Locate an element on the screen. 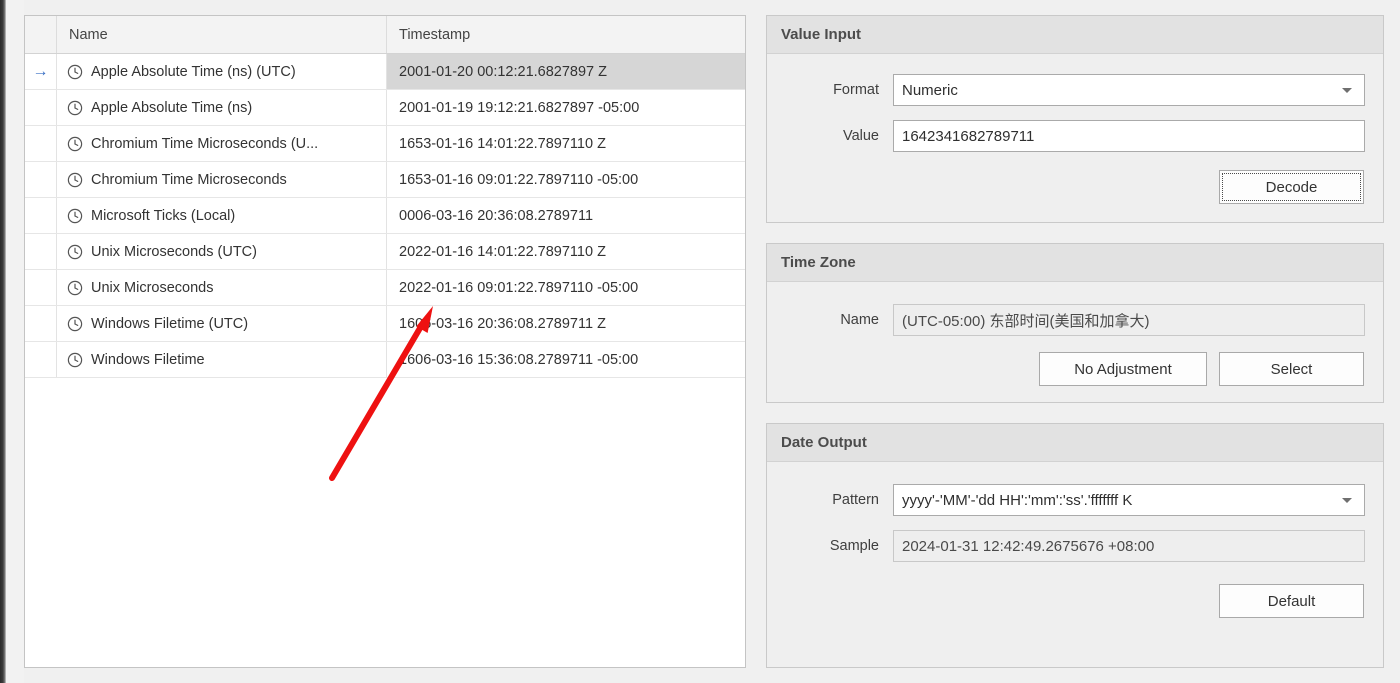  grid-header-row: Name Timestamp is located at coordinates (385, 35).